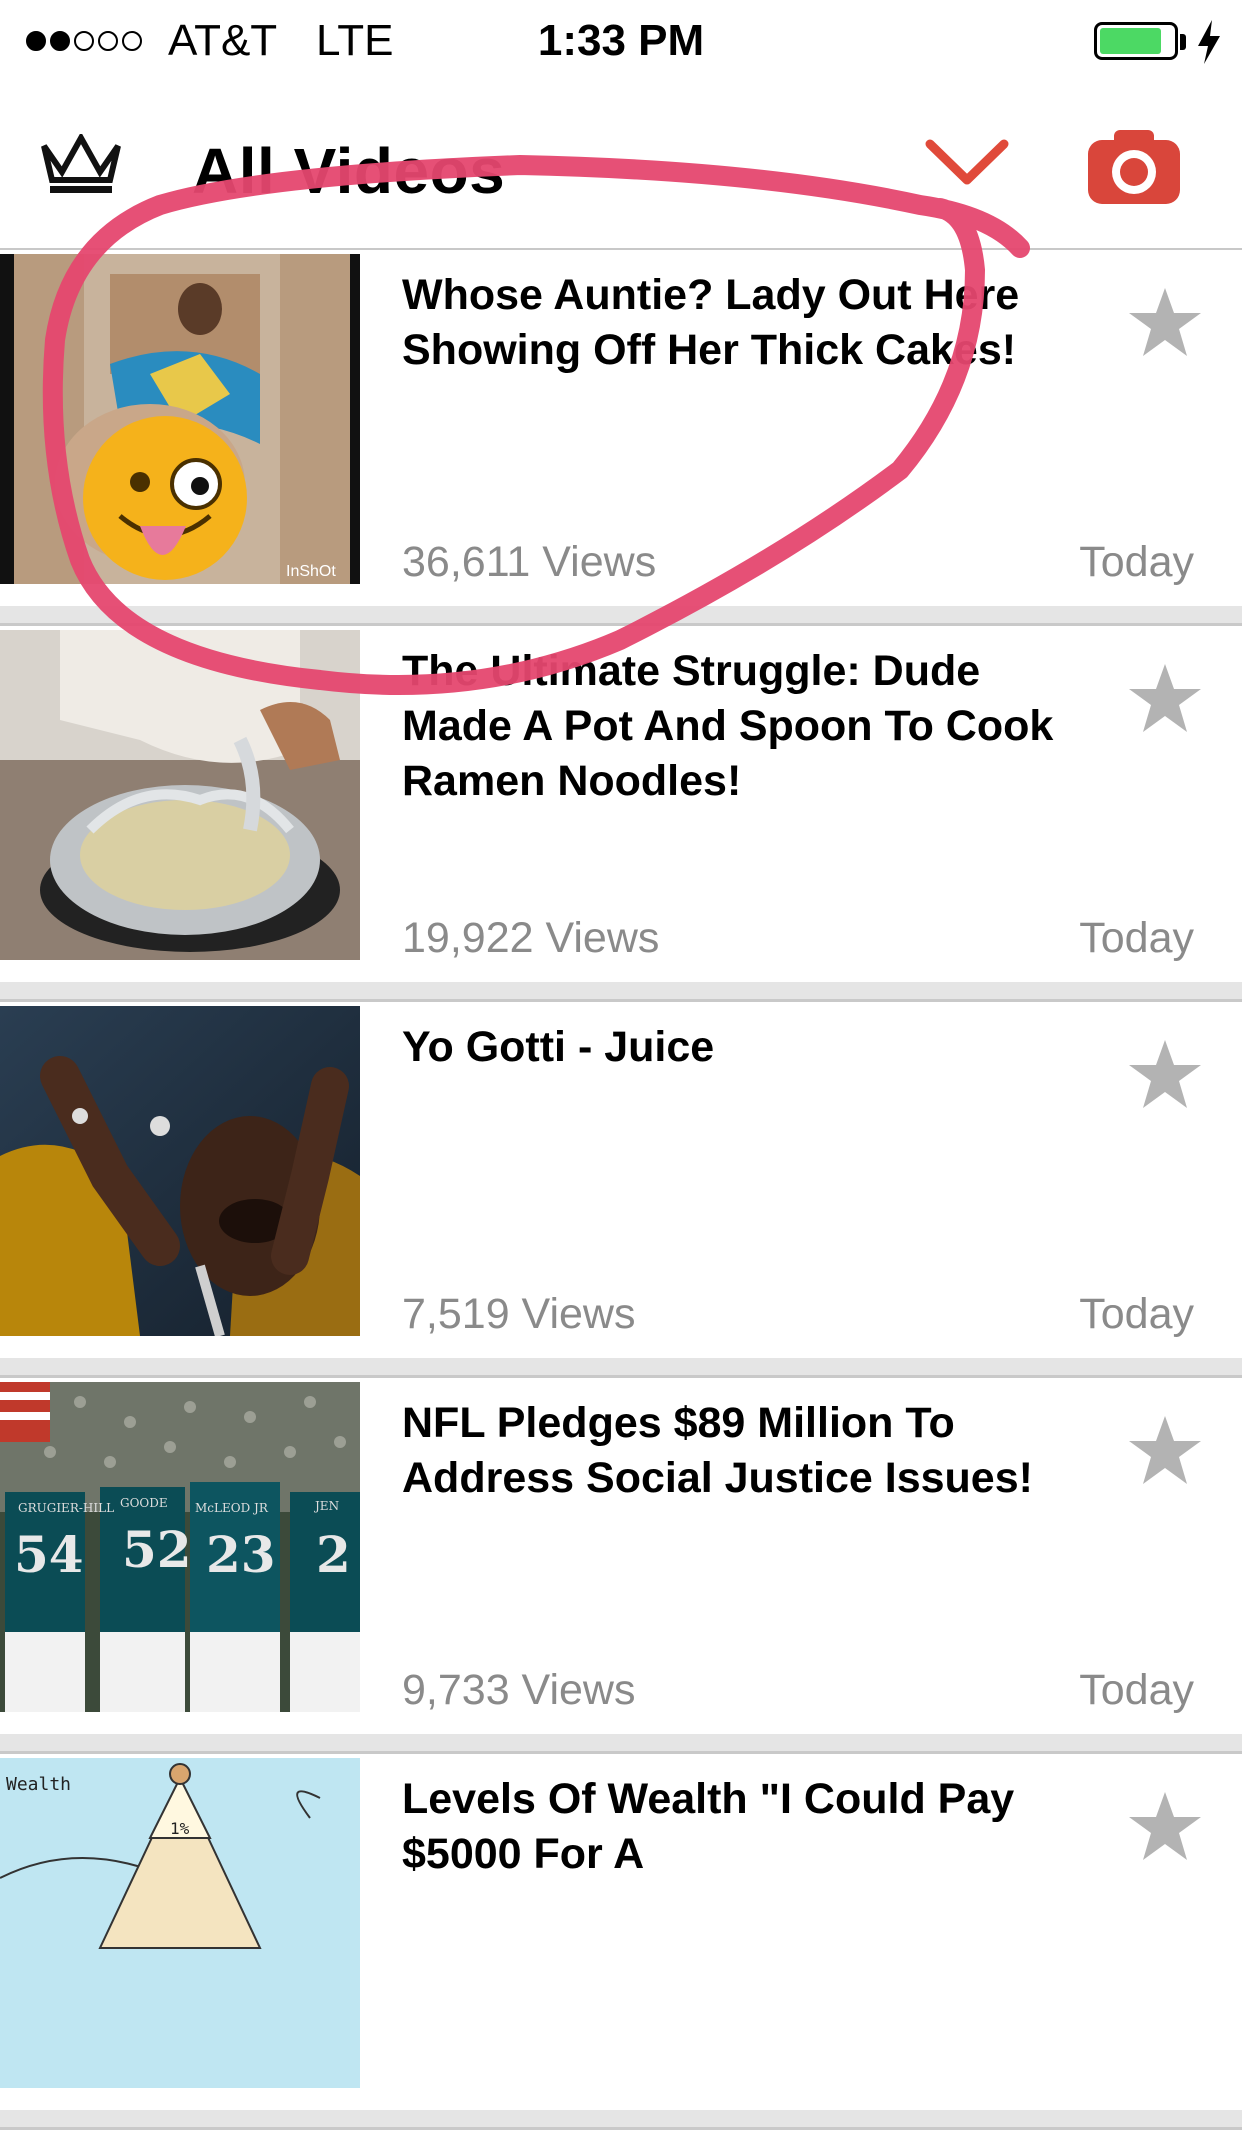 The height and width of the screenshot is (2130, 1242). What do you see at coordinates (621, 168) in the screenshot?
I see `nav-bar: All Videos` at bounding box center [621, 168].